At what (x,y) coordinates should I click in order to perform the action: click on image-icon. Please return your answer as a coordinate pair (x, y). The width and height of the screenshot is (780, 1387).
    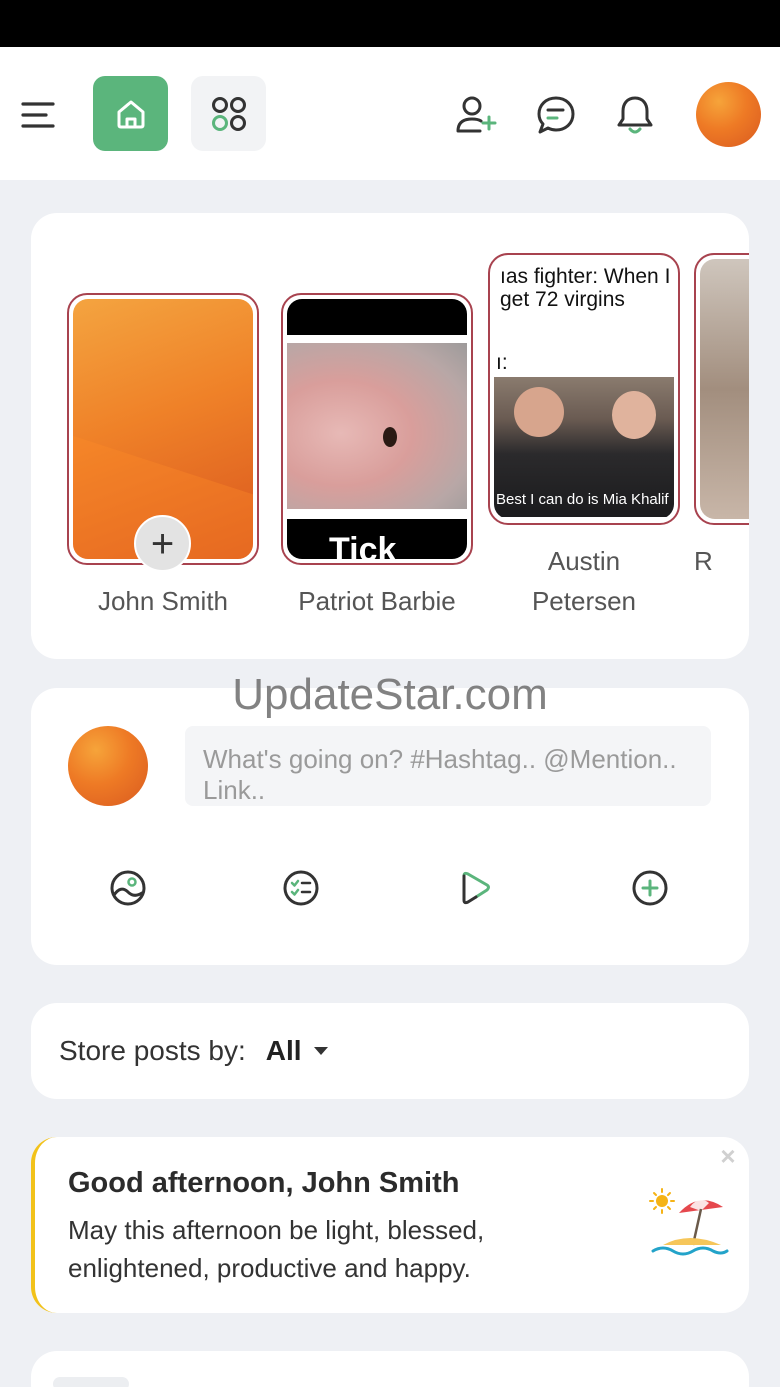
    Looking at the image, I should click on (128, 888).